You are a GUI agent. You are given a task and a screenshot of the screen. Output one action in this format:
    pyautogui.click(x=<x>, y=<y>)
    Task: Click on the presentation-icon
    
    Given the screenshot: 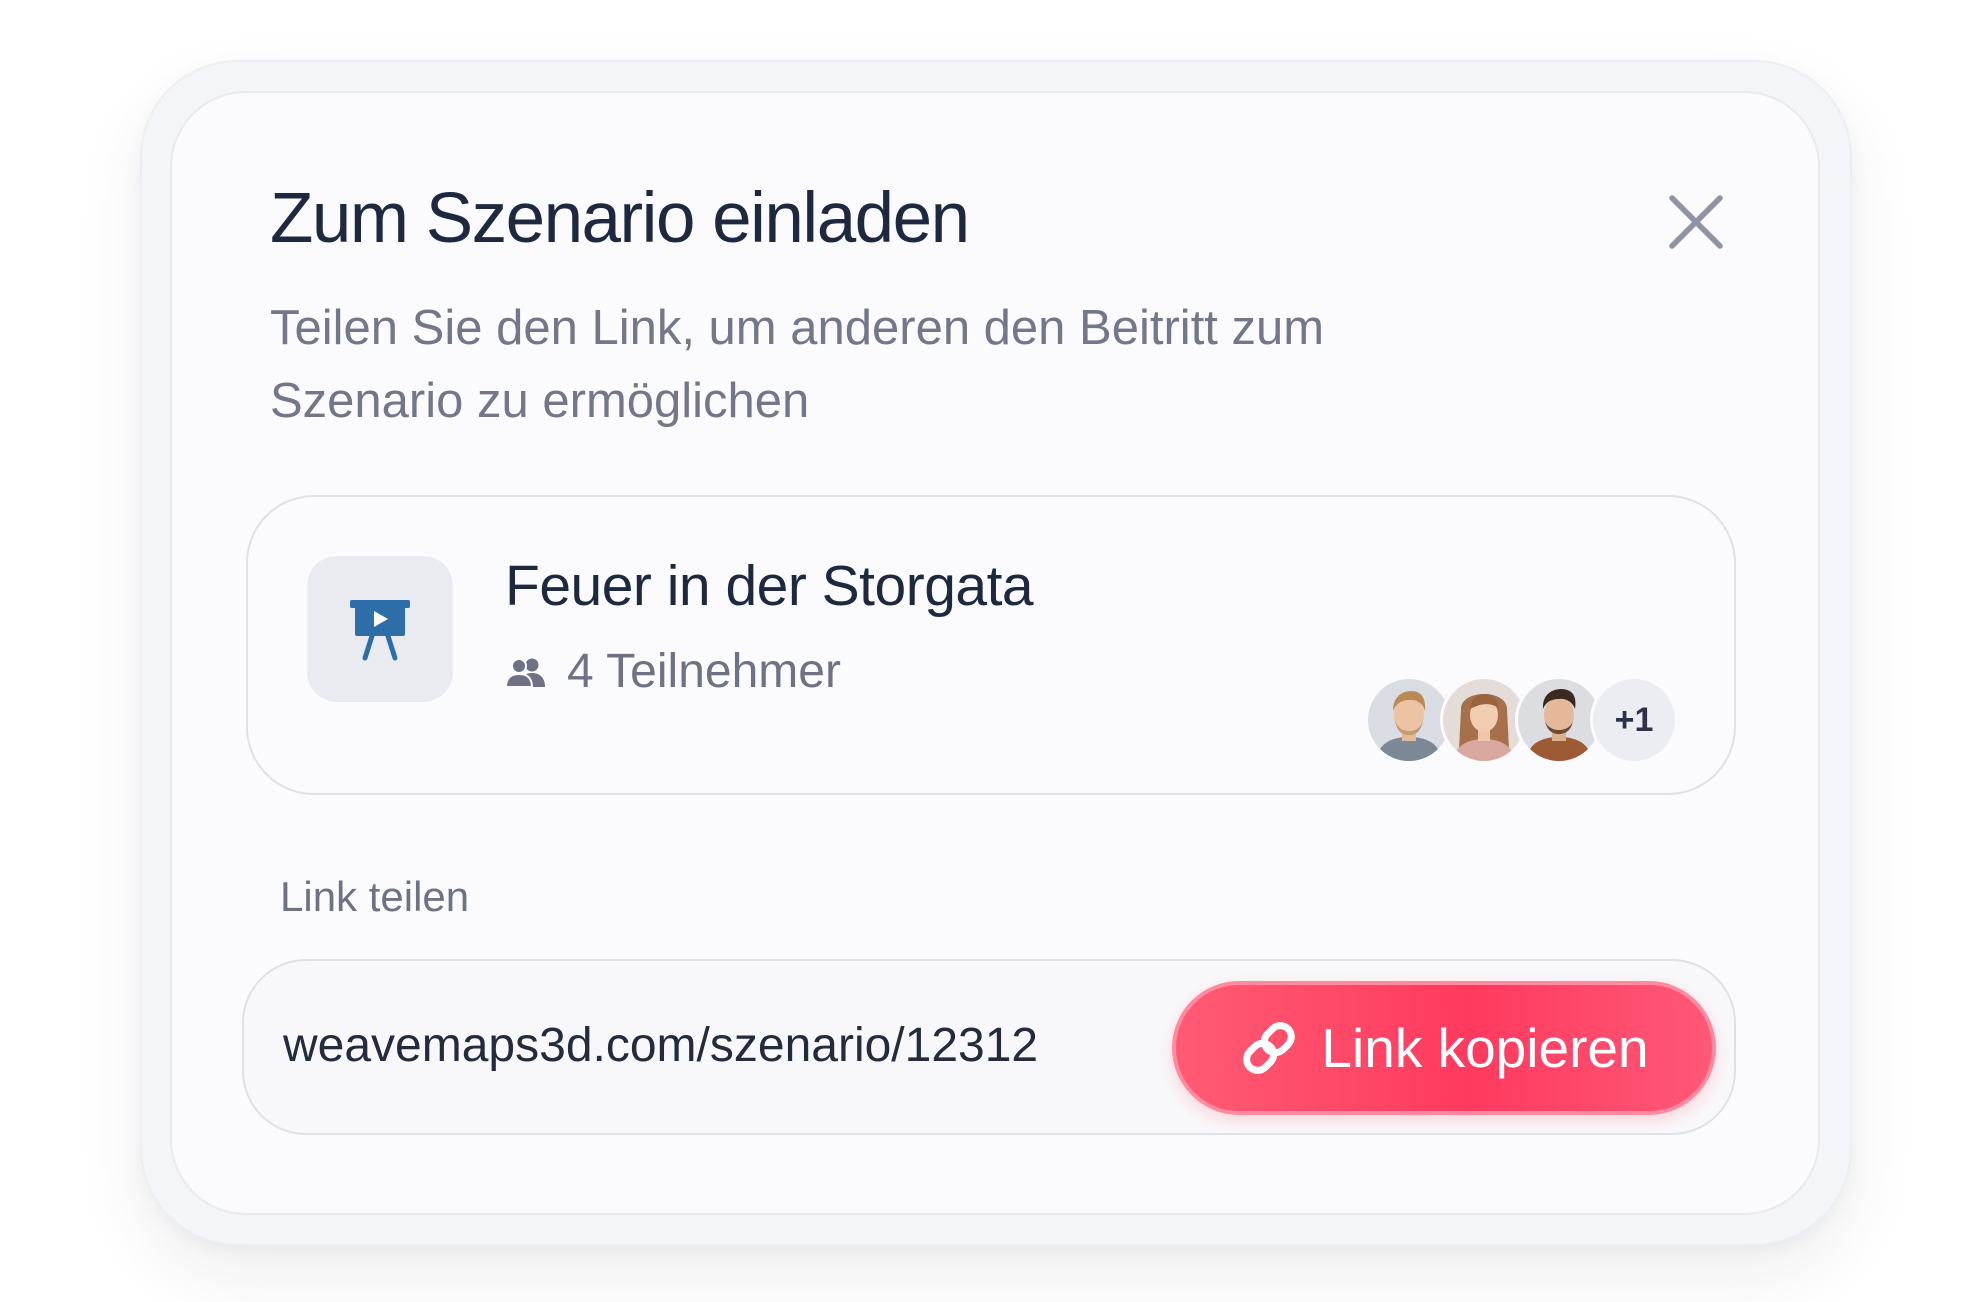 What is the action you would take?
    pyautogui.click(x=380, y=630)
    